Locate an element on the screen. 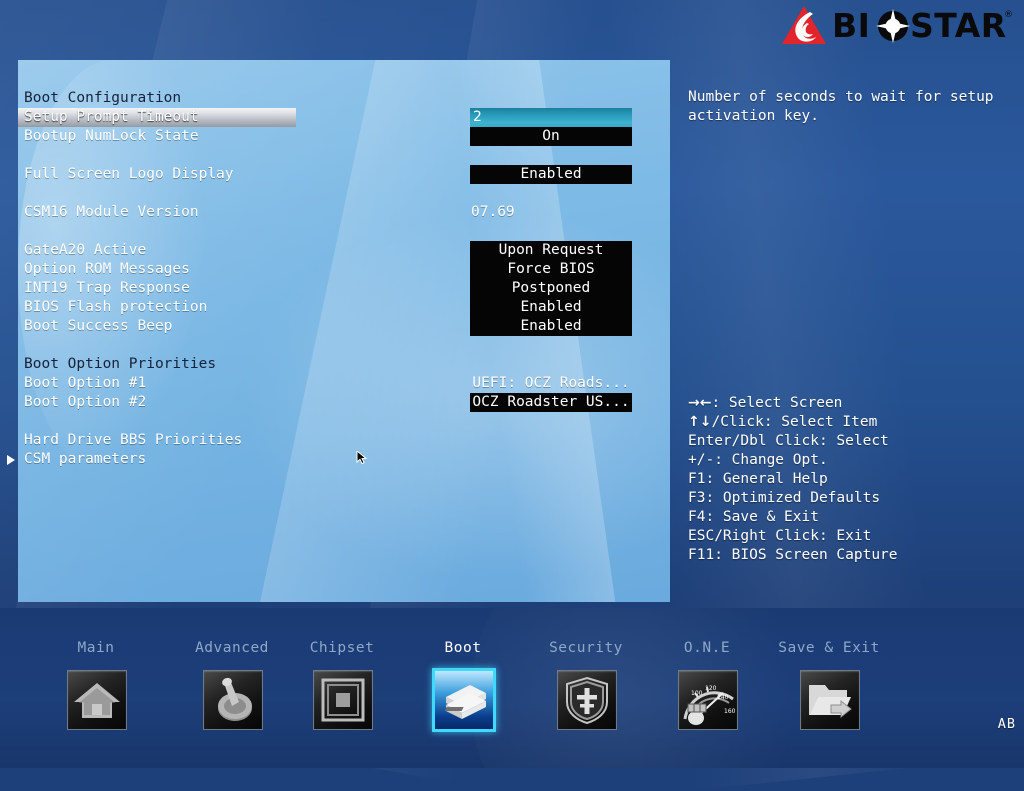  tab-save-exit: Save & Exit is located at coordinates (829, 683).